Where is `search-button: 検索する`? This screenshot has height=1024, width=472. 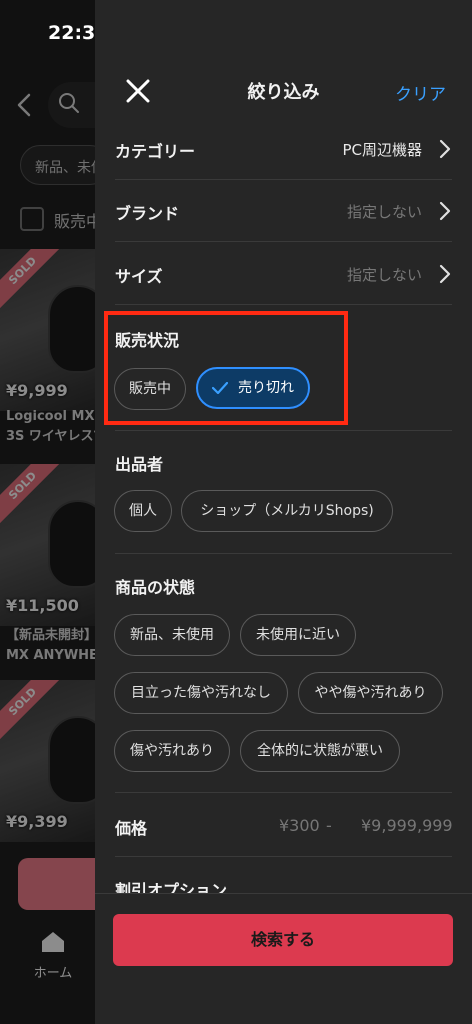 search-button: 検索する is located at coordinates (283, 940).